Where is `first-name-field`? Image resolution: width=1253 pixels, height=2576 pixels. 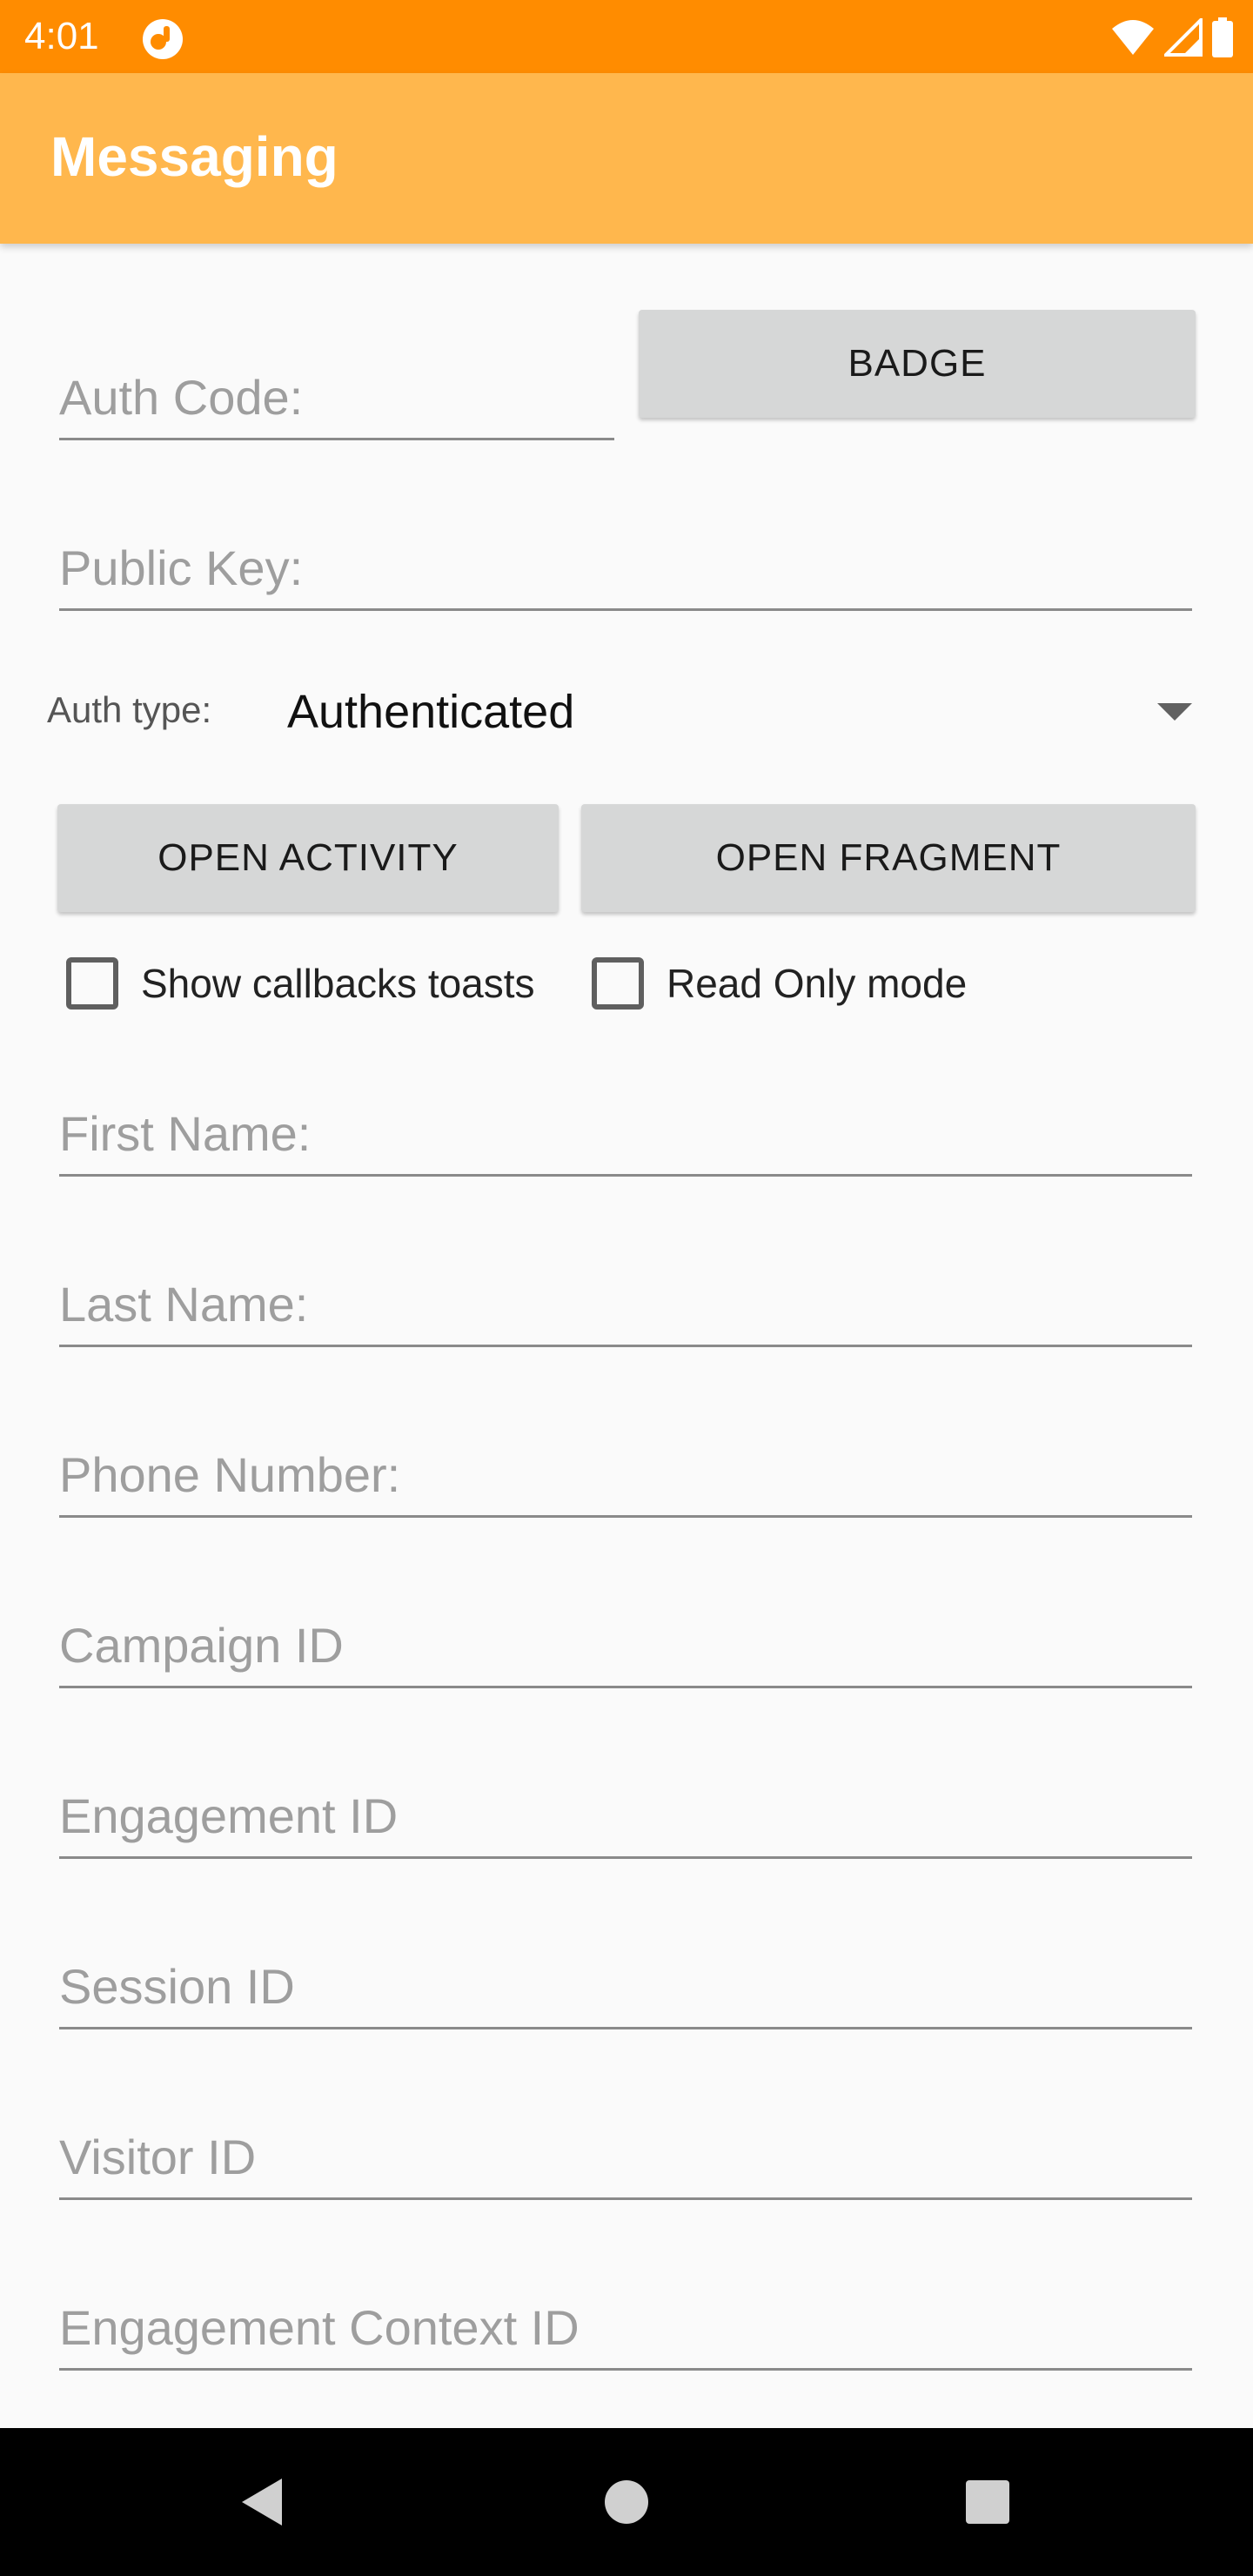 first-name-field is located at coordinates (625, 1137).